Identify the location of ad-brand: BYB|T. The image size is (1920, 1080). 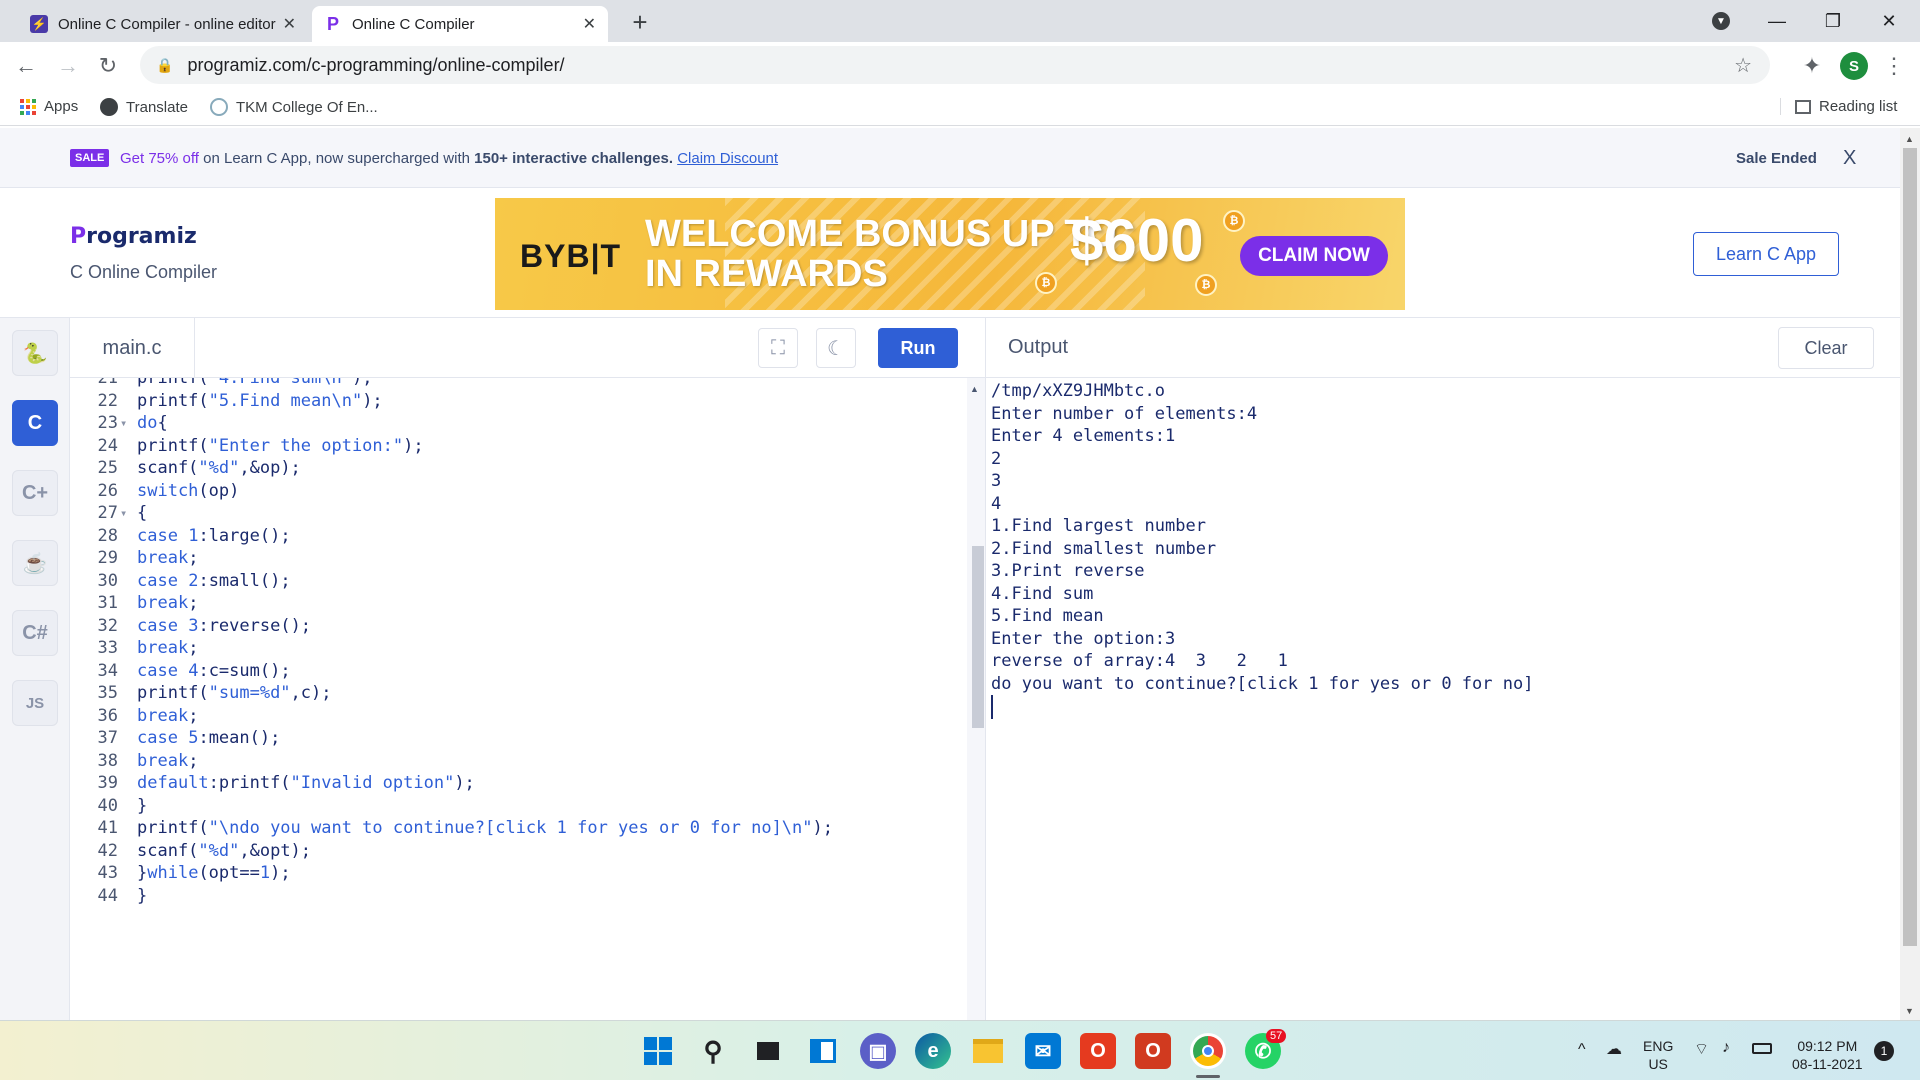
(571, 256).